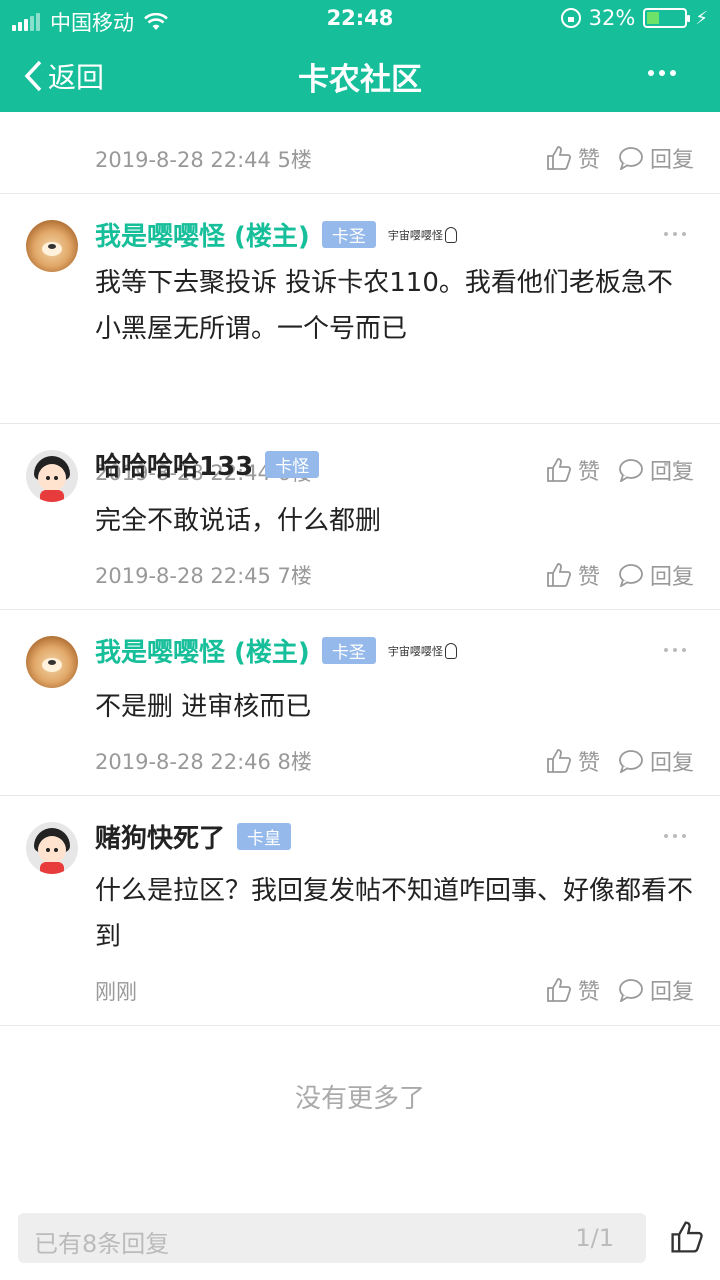 Image resolution: width=720 pixels, height=1280 pixels. What do you see at coordinates (174, 464) in the screenshot?
I see `username: 哈哈哈哈133` at bounding box center [174, 464].